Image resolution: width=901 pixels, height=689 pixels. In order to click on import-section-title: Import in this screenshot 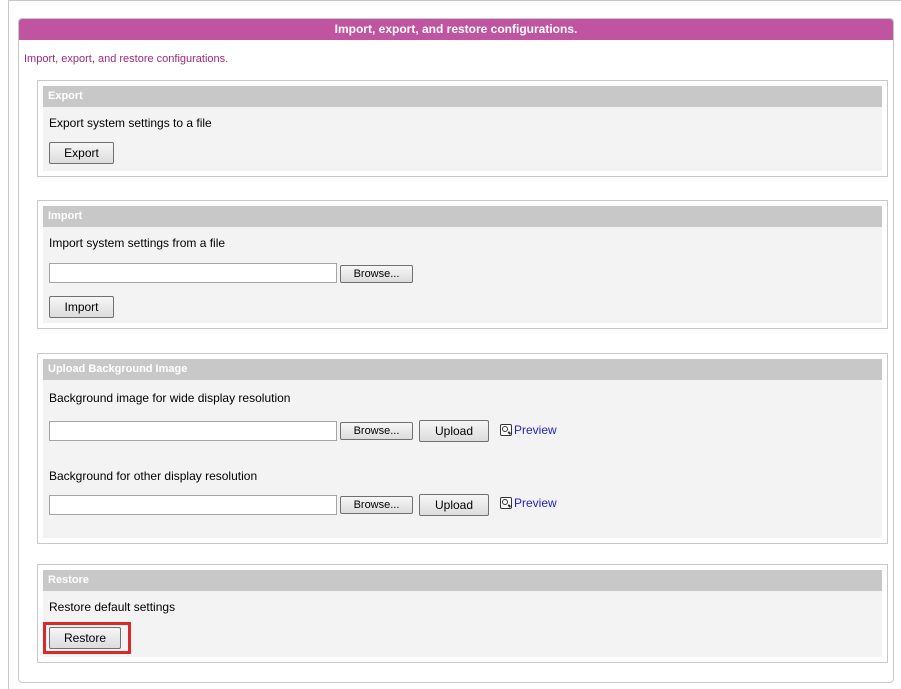, I will do `click(462, 216)`.